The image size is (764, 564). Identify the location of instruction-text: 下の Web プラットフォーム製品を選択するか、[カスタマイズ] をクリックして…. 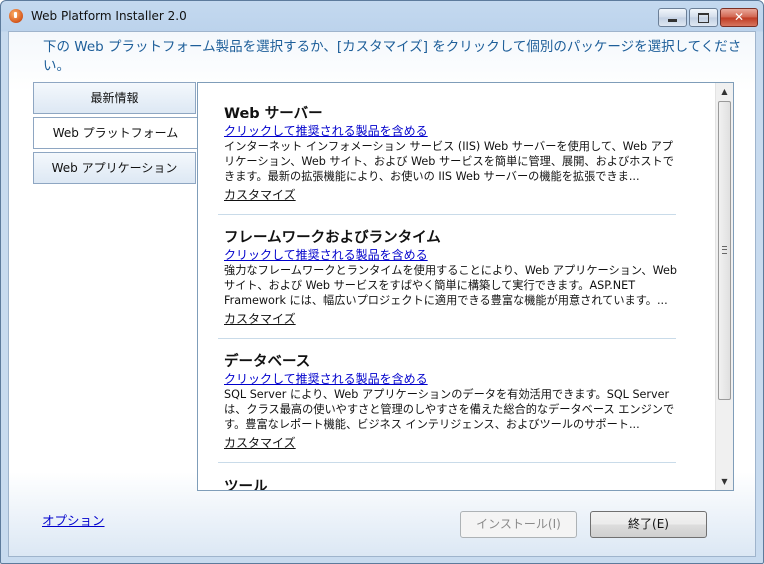
(392, 56).